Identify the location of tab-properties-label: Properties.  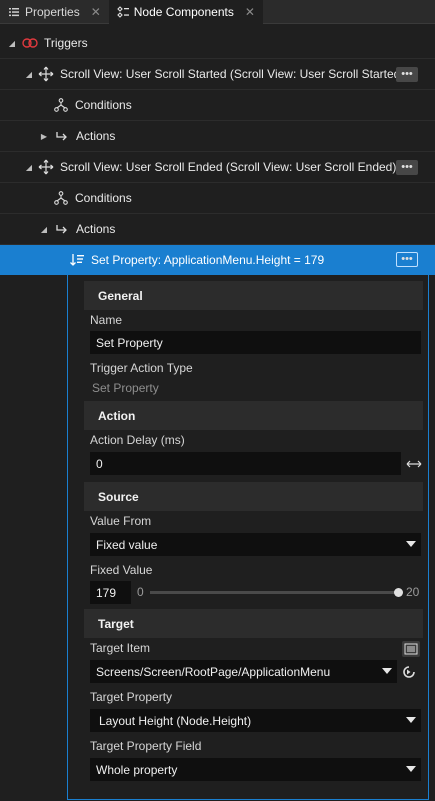
(52, 12).